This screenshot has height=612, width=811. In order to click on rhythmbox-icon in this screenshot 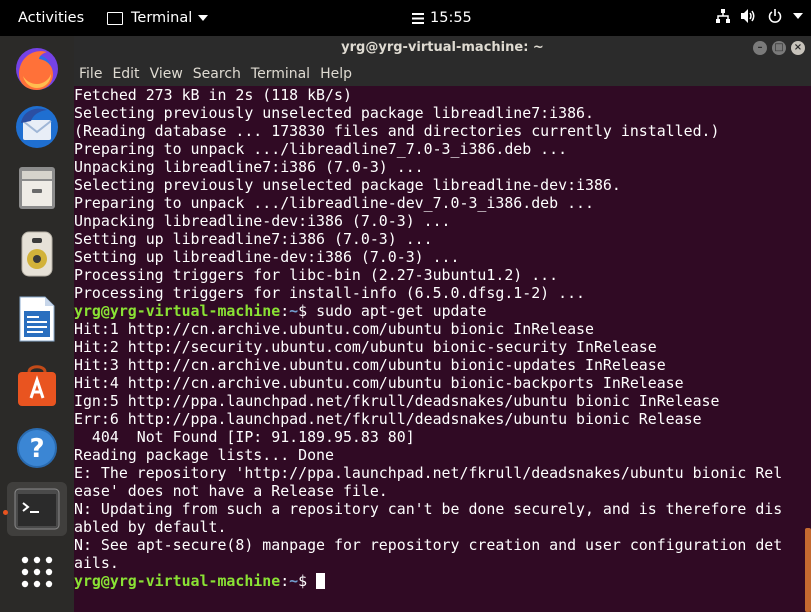, I will do `click(37, 254)`.